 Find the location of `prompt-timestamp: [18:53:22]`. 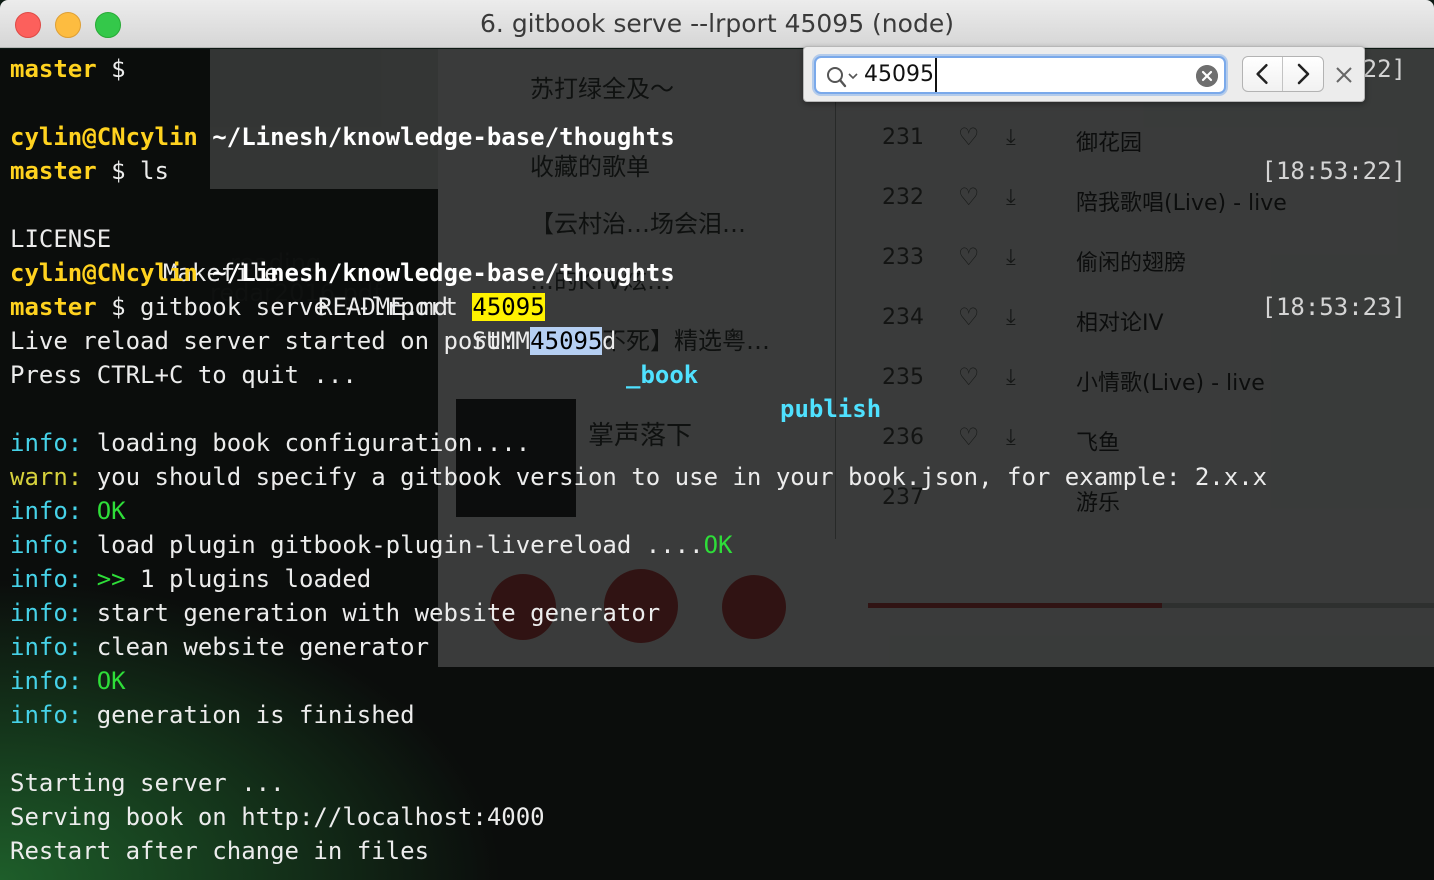

prompt-timestamp: [18:53:22] is located at coordinates (1334, 171).